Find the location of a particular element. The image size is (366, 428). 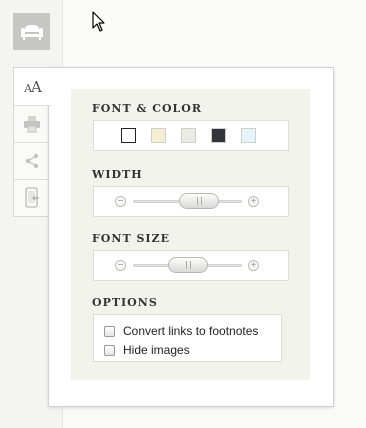

send-to-device-icon is located at coordinates (32, 197).